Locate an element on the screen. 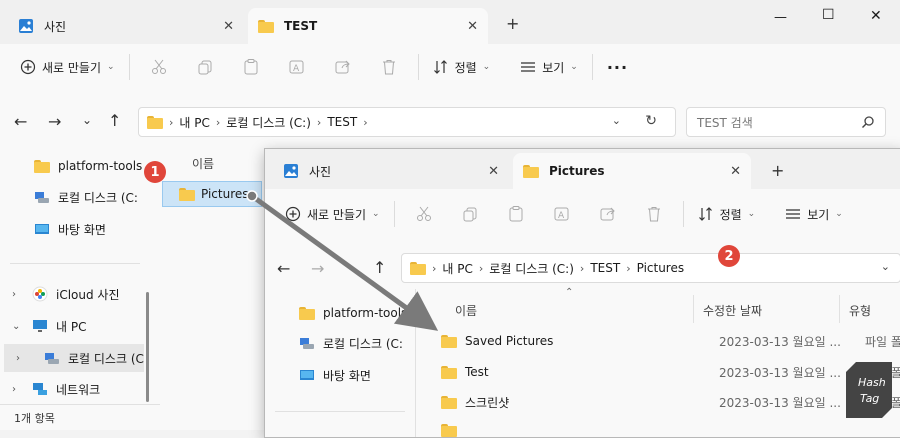 The width and height of the screenshot is (900, 438). watermark-line1: Hash is located at coordinates (872, 382).